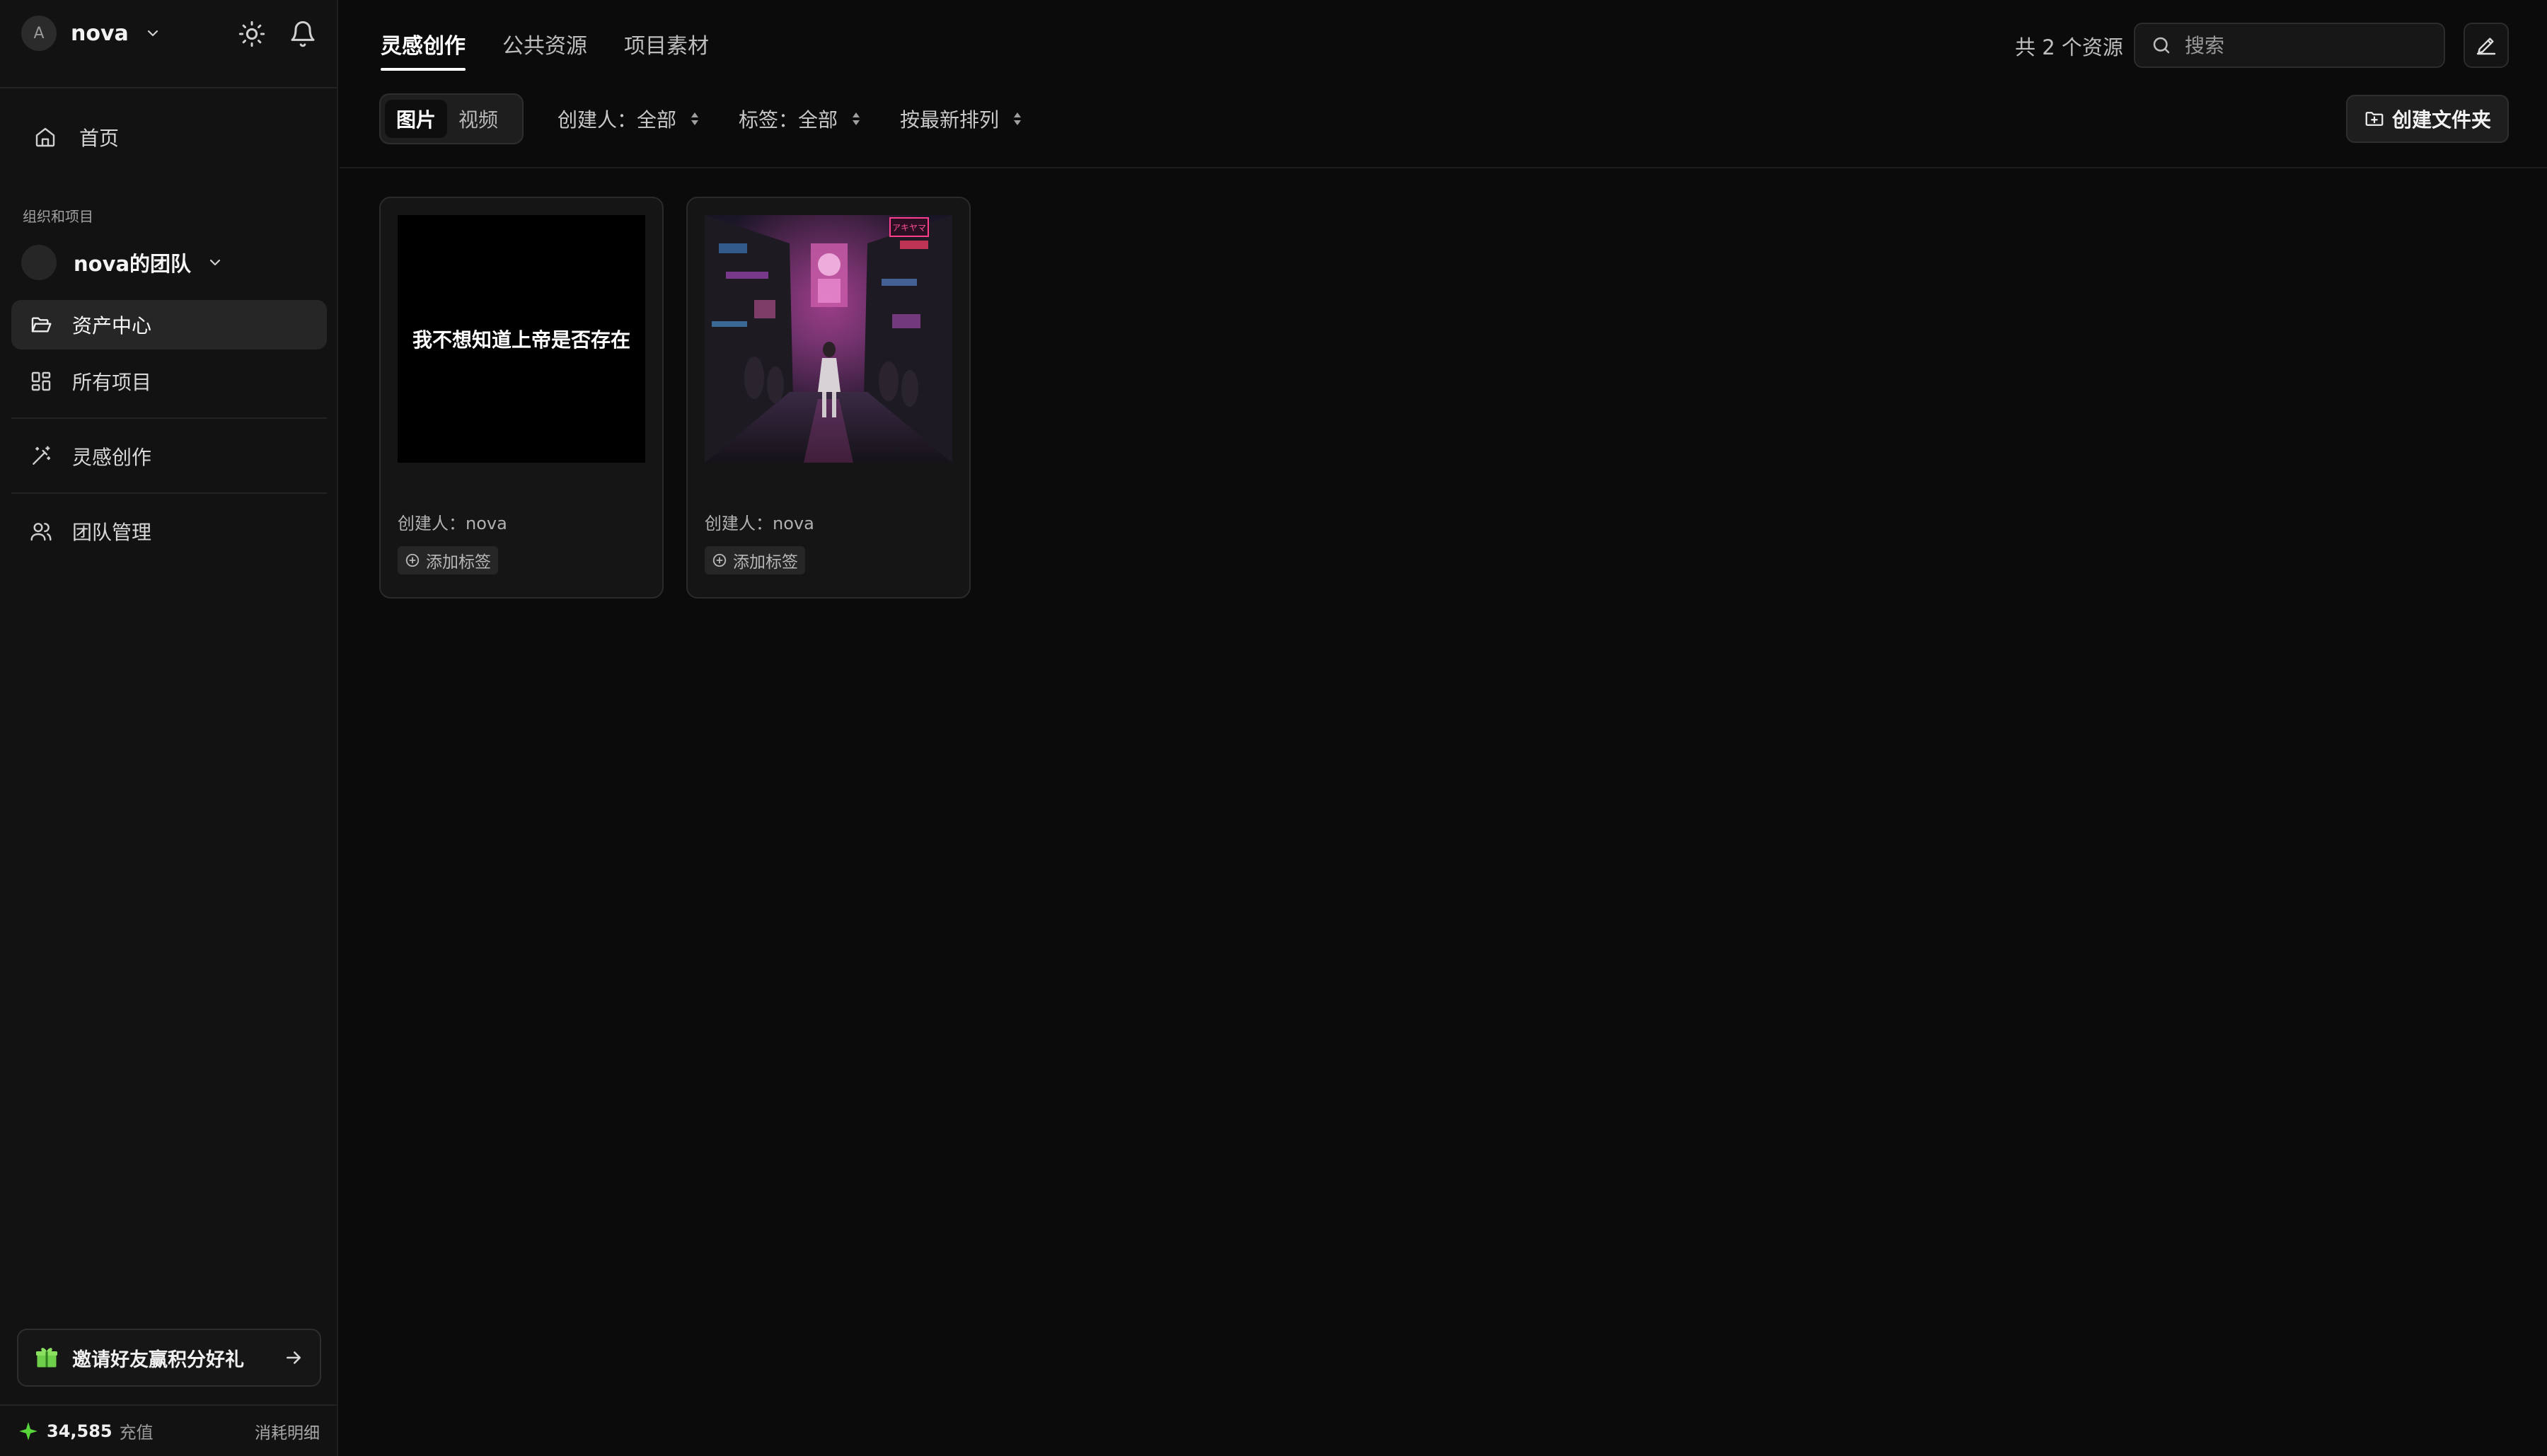 The width and height of the screenshot is (2547, 1456). What do you see at coordinates (112, 532) in the screenshot?
I see `sidebar-item-label: 团队管理` at bounding box center [112, 532].